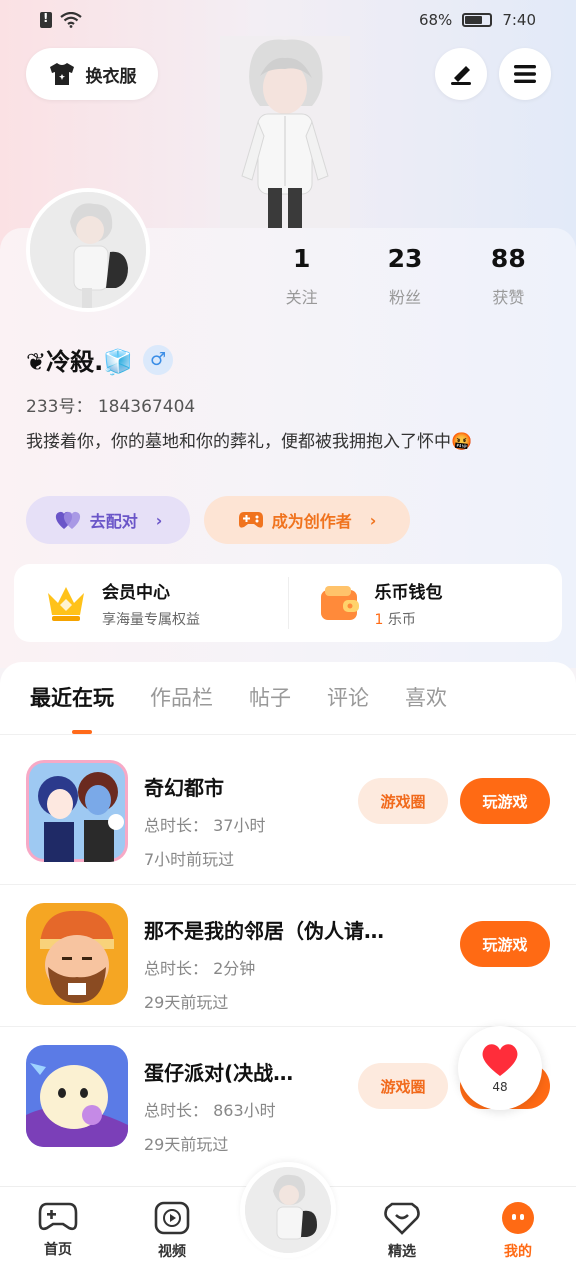 The height and width of the screenshot is (1280, 576). I want to click on heart-icon, so click(500, 1060).